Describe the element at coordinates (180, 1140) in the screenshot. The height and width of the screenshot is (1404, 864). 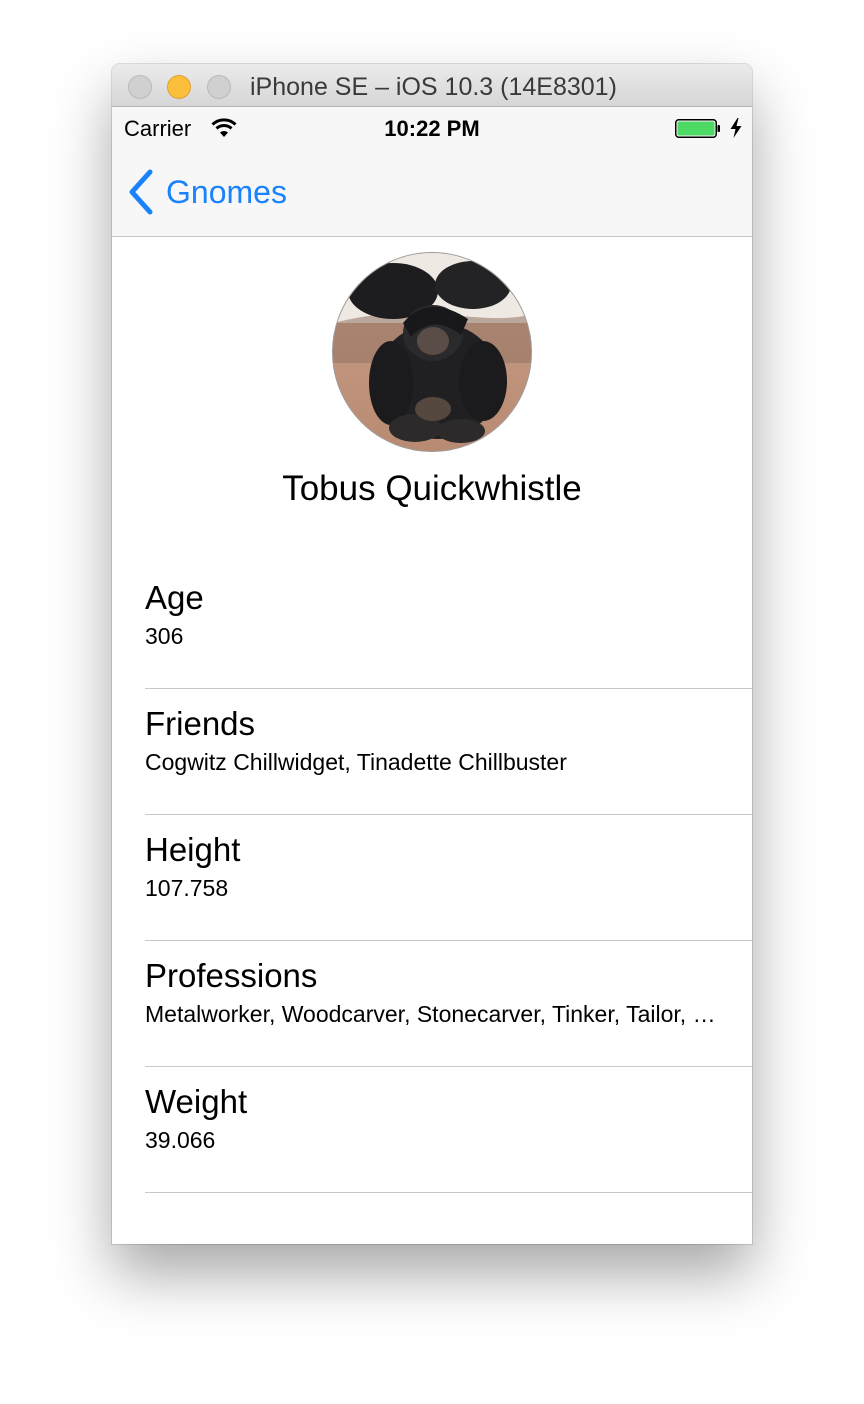
I see `detail-value: 39.066` at that location.